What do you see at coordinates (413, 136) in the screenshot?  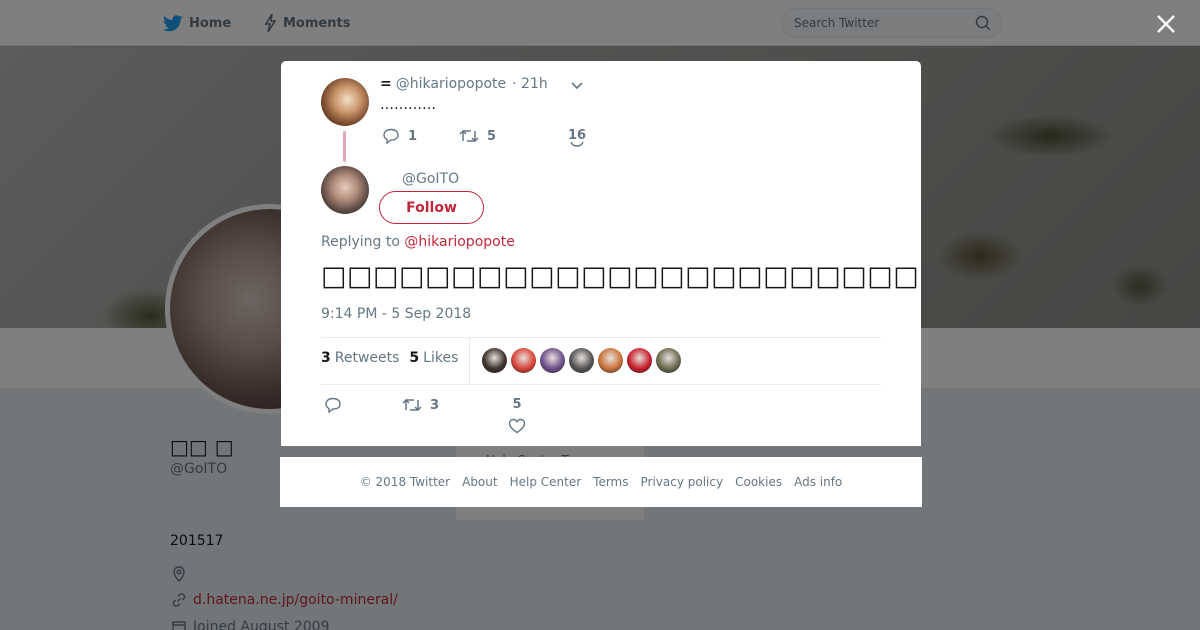 I see `parent-reply-count: 1` at bounding box center [413, 136].